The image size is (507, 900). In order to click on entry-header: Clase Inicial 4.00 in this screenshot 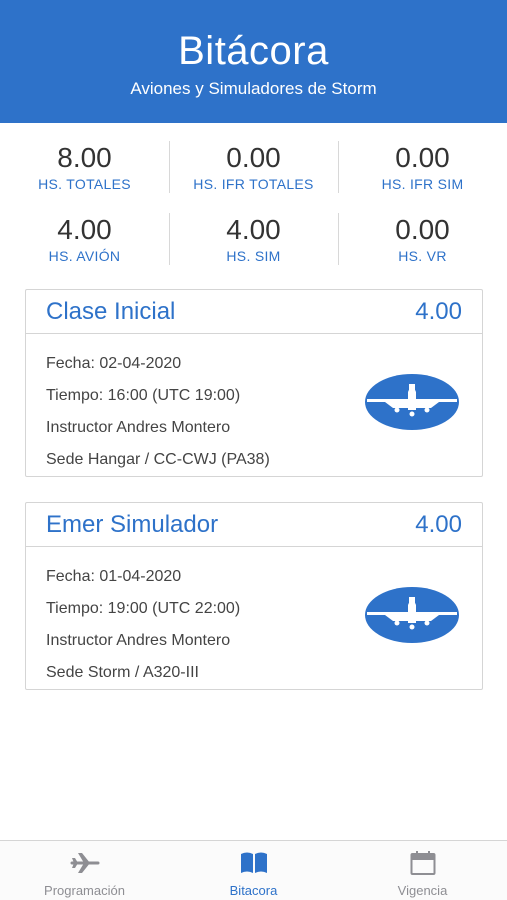, I will do `click(254, 312)`.